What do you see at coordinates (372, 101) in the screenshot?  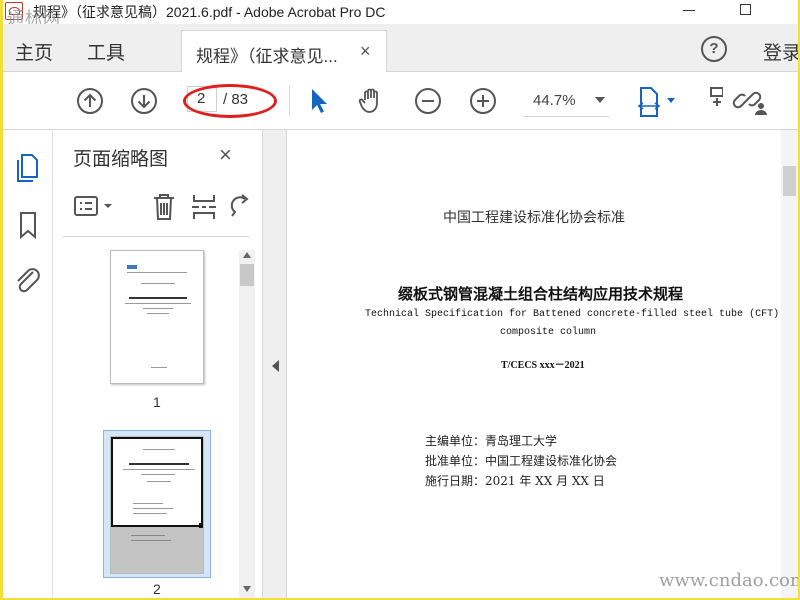 I see `hand-tool-icon` at bounding box center [372, 101].